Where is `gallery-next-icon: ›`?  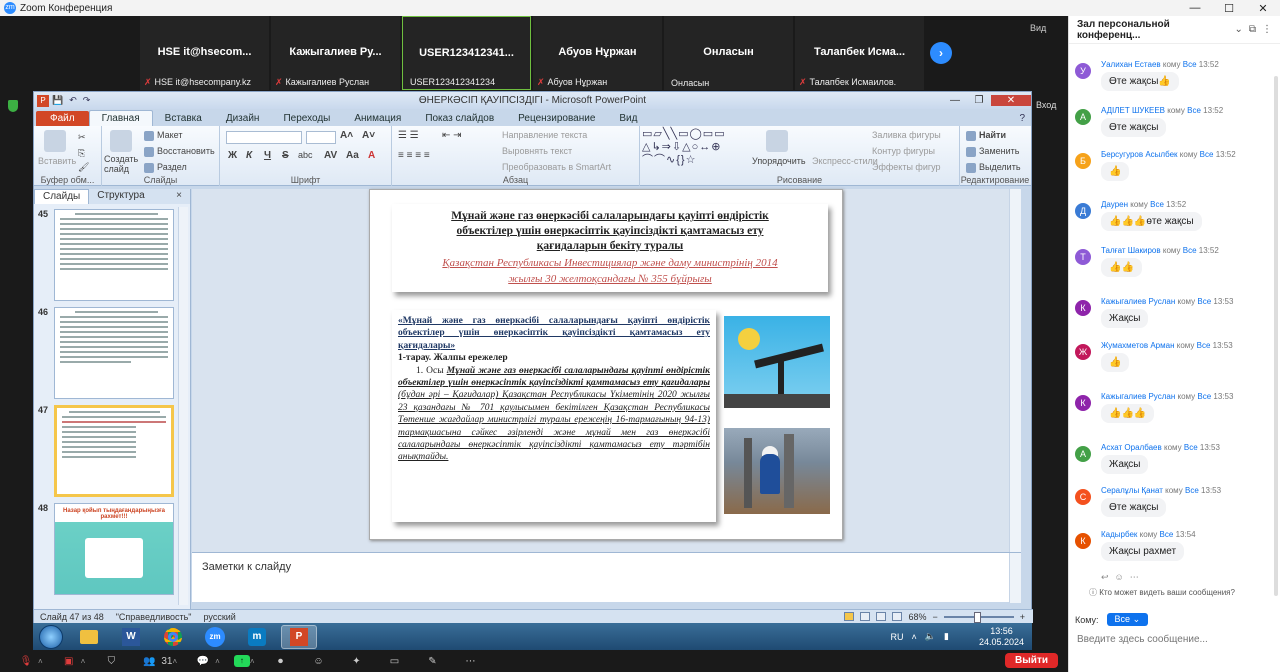
gallery-next-icon: › is located at coordinates (941, 53).